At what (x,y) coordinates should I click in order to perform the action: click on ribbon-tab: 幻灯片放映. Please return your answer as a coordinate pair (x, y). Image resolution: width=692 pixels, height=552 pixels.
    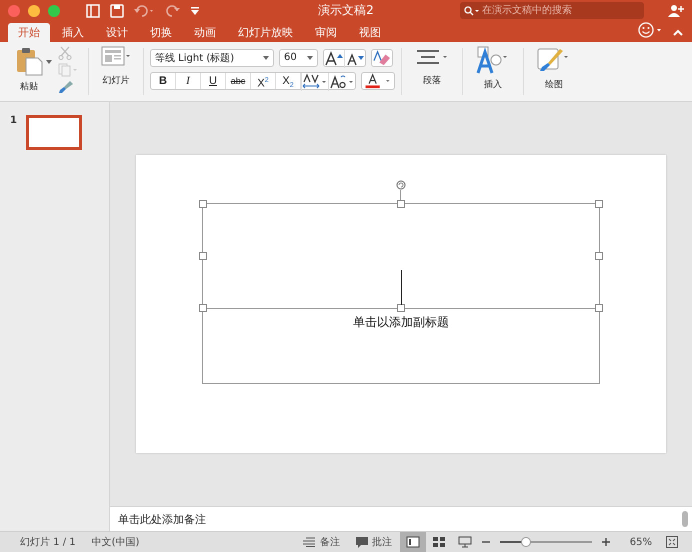
    Looking at the image, I should click on (265, 32).